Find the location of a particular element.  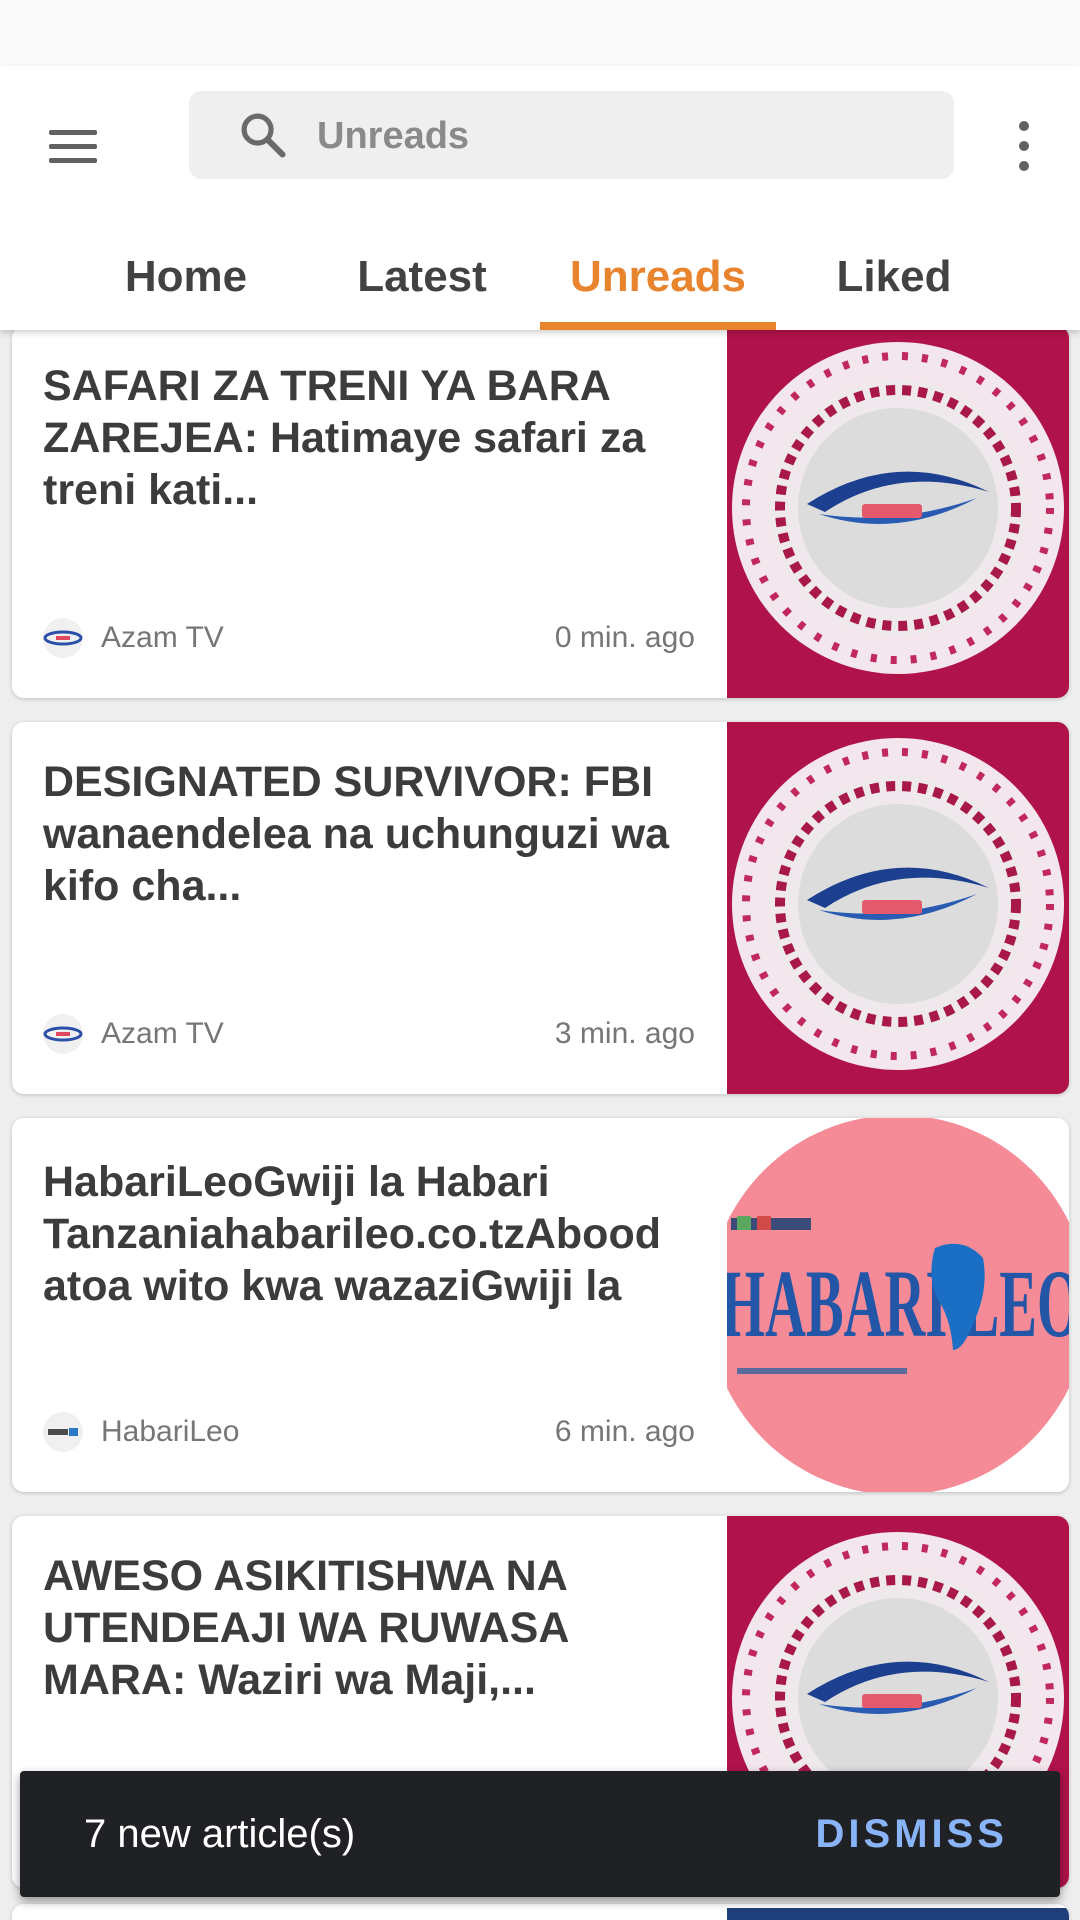

more-options-button is located at coordinates (1024, 146).